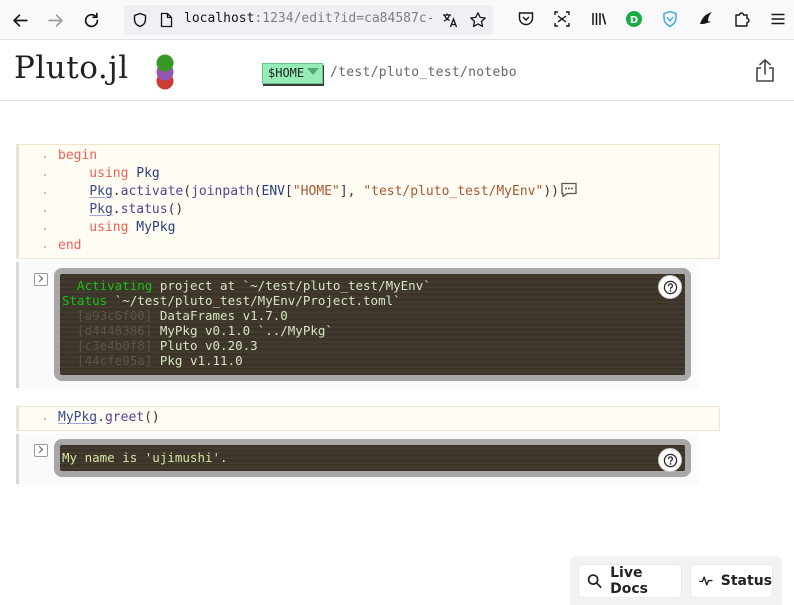  I want to click on url-path: :1234/edit?id=ca84587c-be0, so click(343, 18).